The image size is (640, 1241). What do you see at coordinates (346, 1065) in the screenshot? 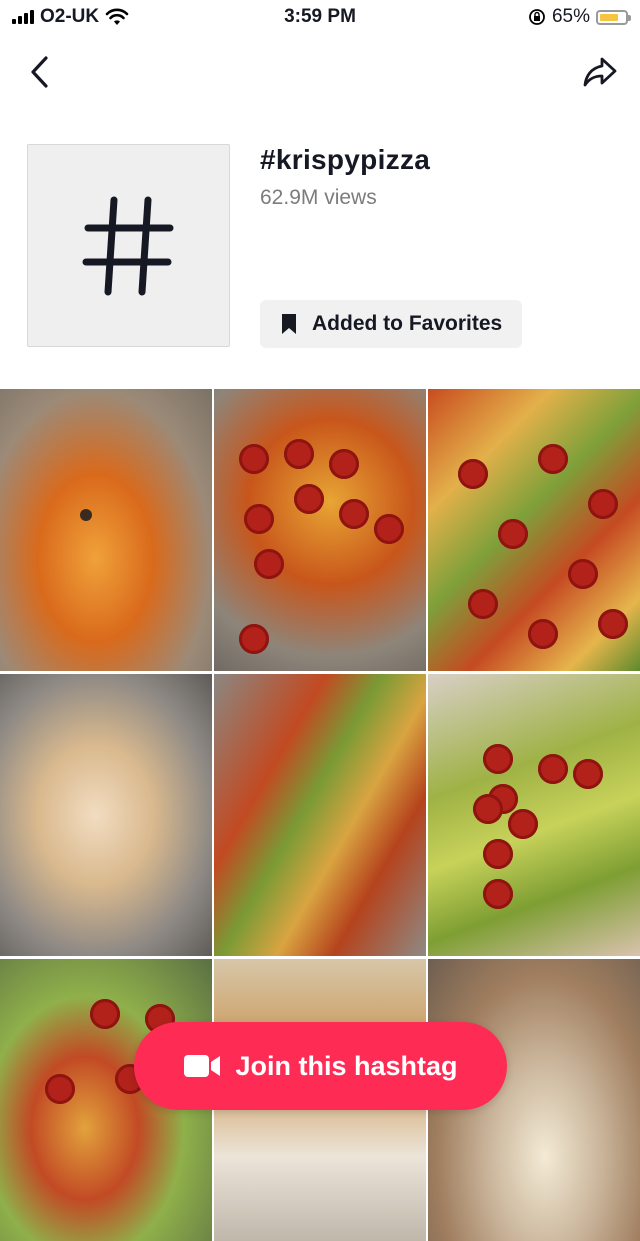
I see `join-hashtag-label: Join this hashtag` at bounding box center [346, 1065].